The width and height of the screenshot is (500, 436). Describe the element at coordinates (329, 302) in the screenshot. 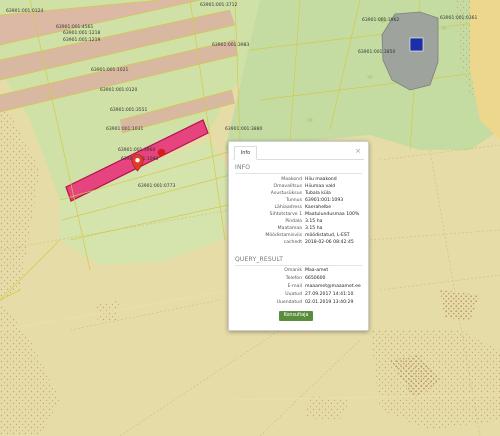

I see `query-value: 02.01.2019 13:40:29` at that location.